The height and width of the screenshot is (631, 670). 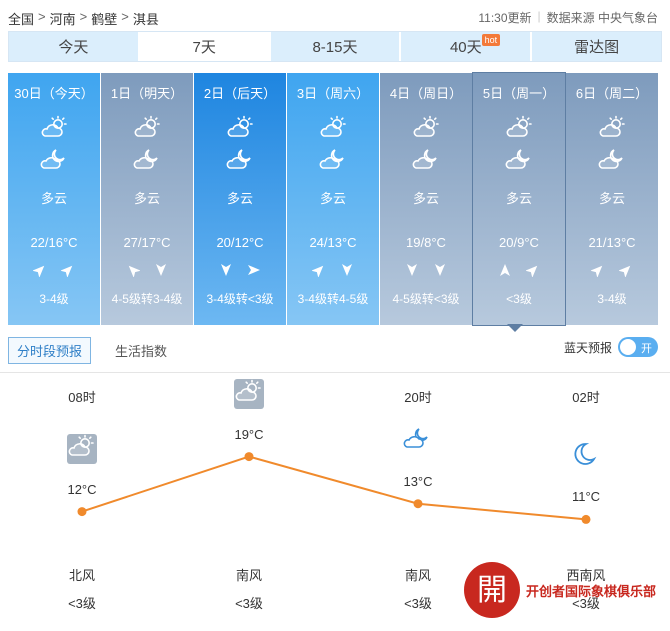 I want to click on watermark-text: 开创者国际象棋俱乐部, so click(x=591, y=591).